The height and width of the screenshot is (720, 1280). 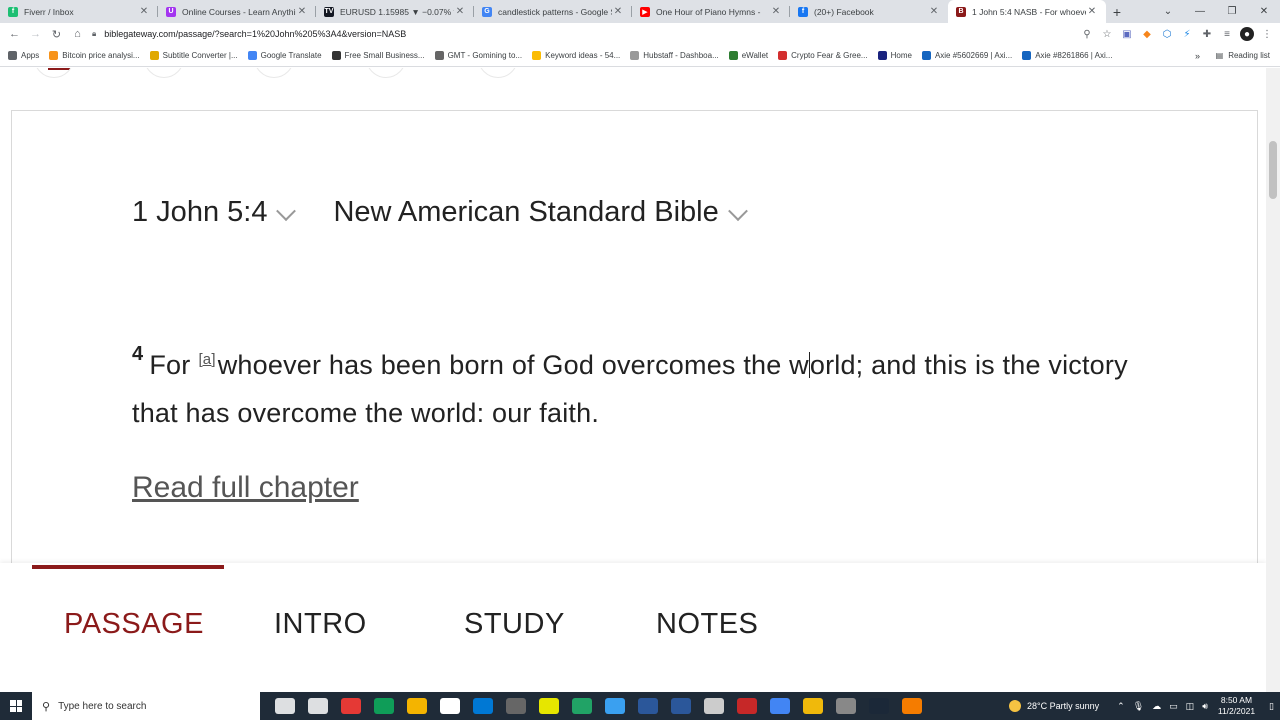 I want to click on metamask-icon: ◆, so click(x=1147, y=34).